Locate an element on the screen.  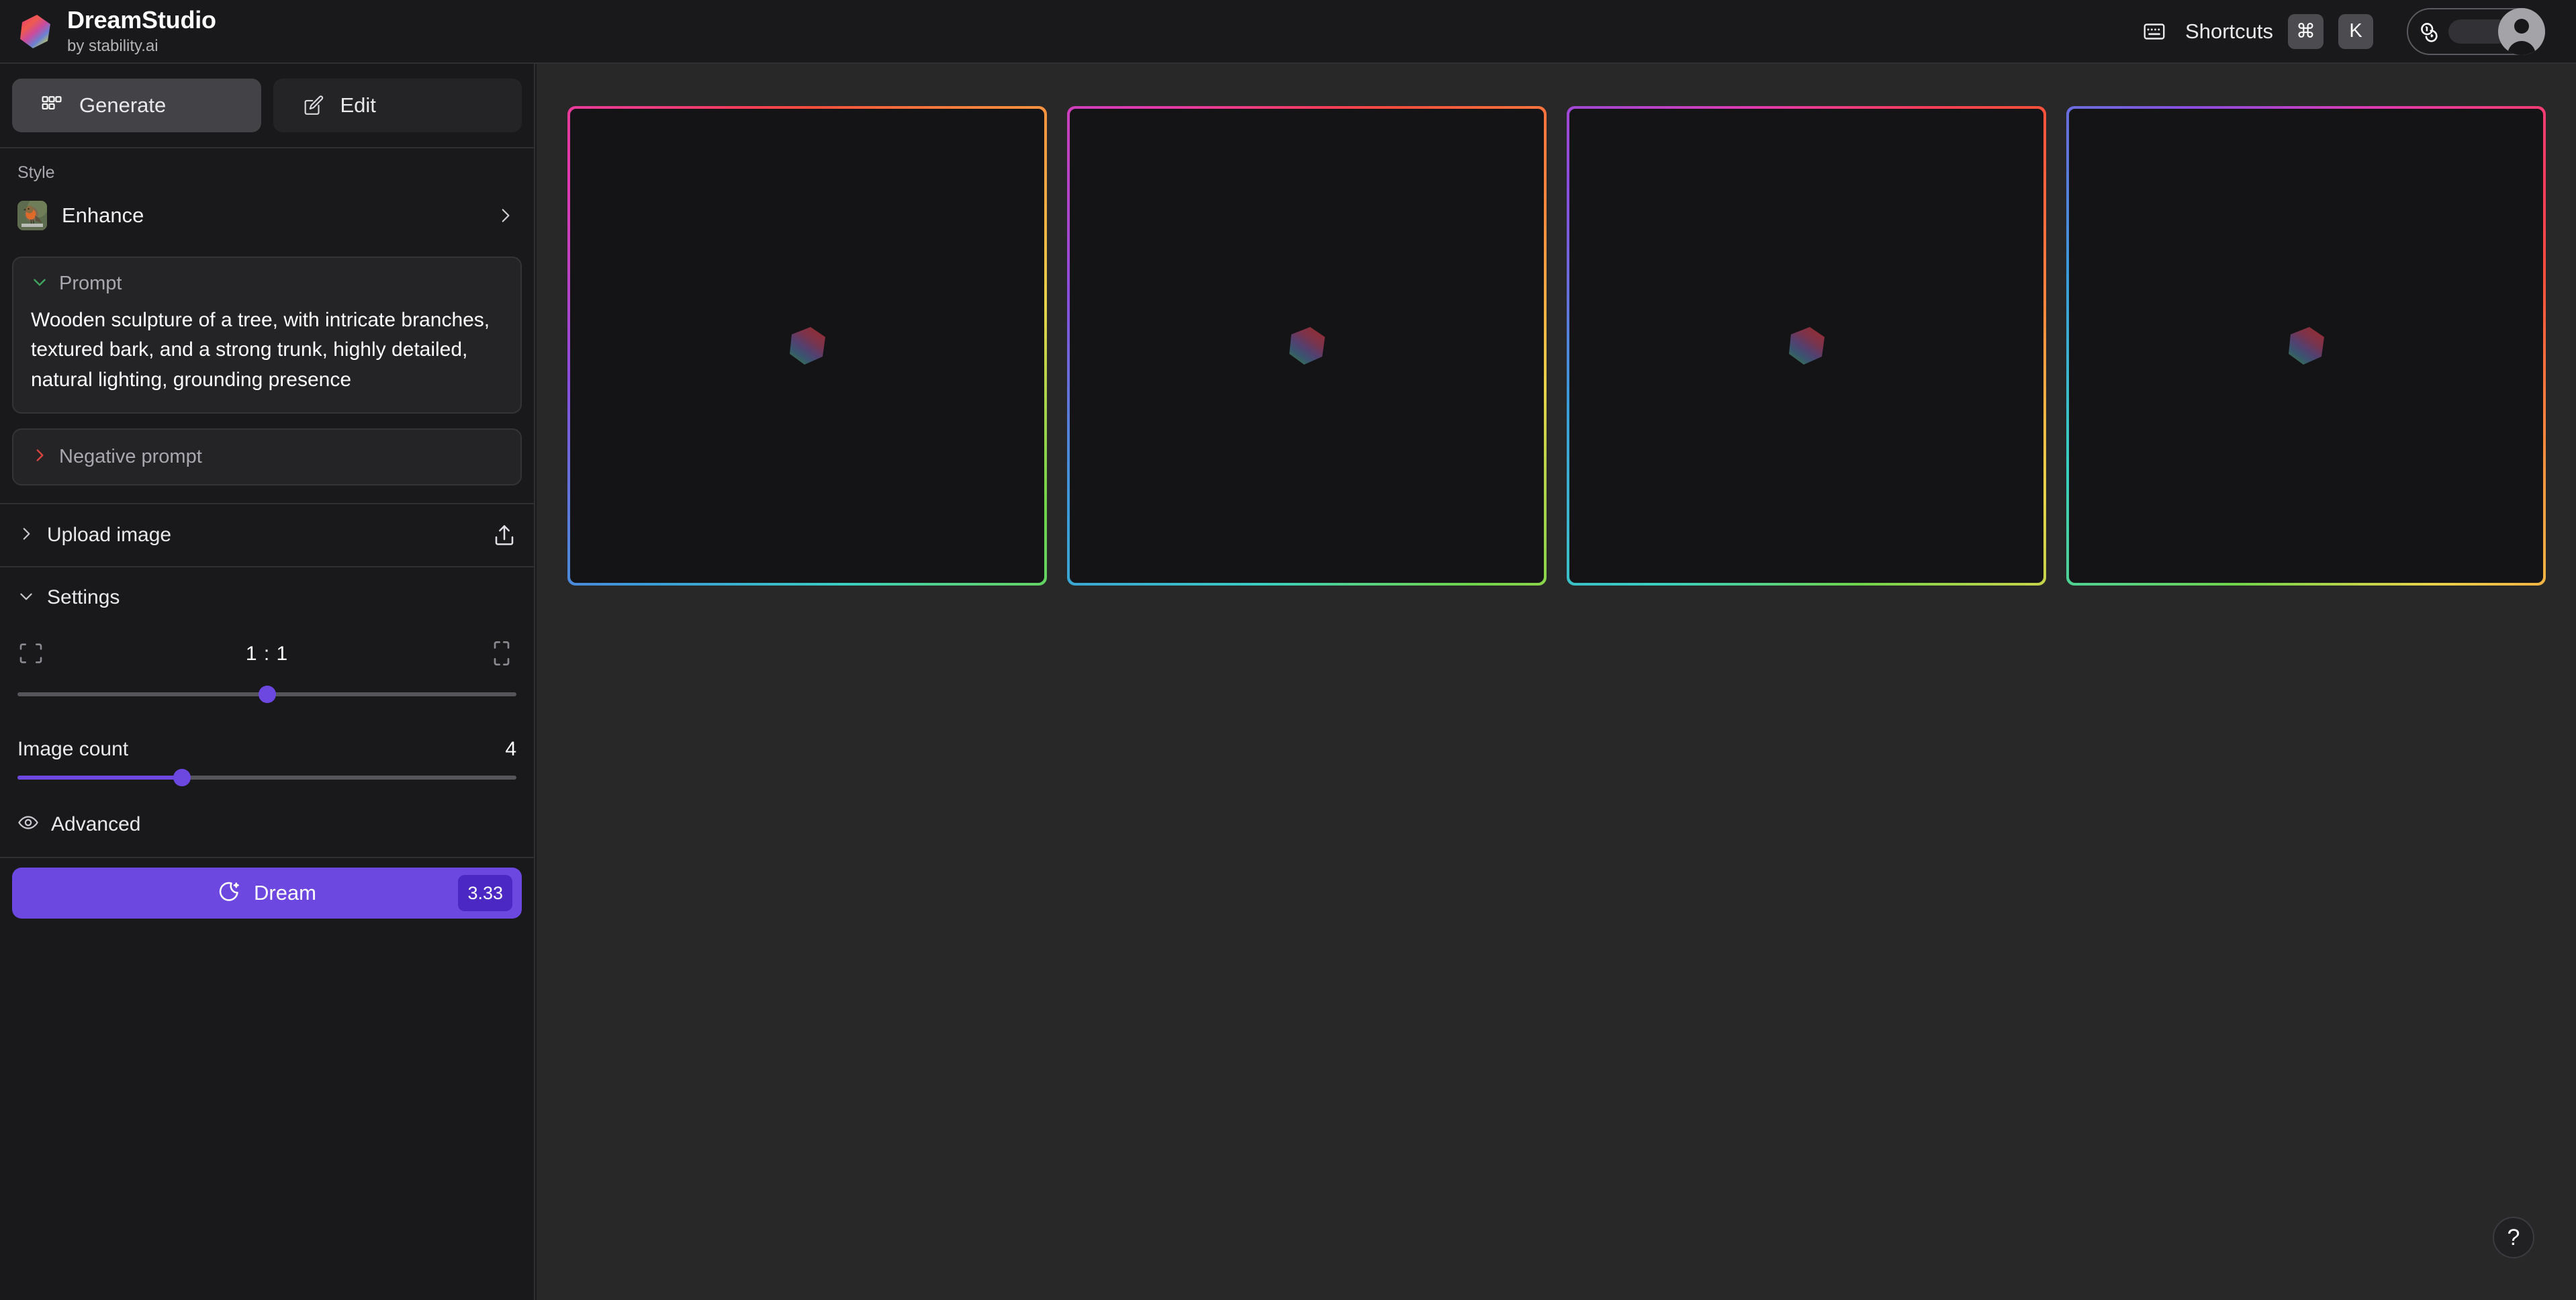
keycap-k: K is located at coordinates (2355, 31).